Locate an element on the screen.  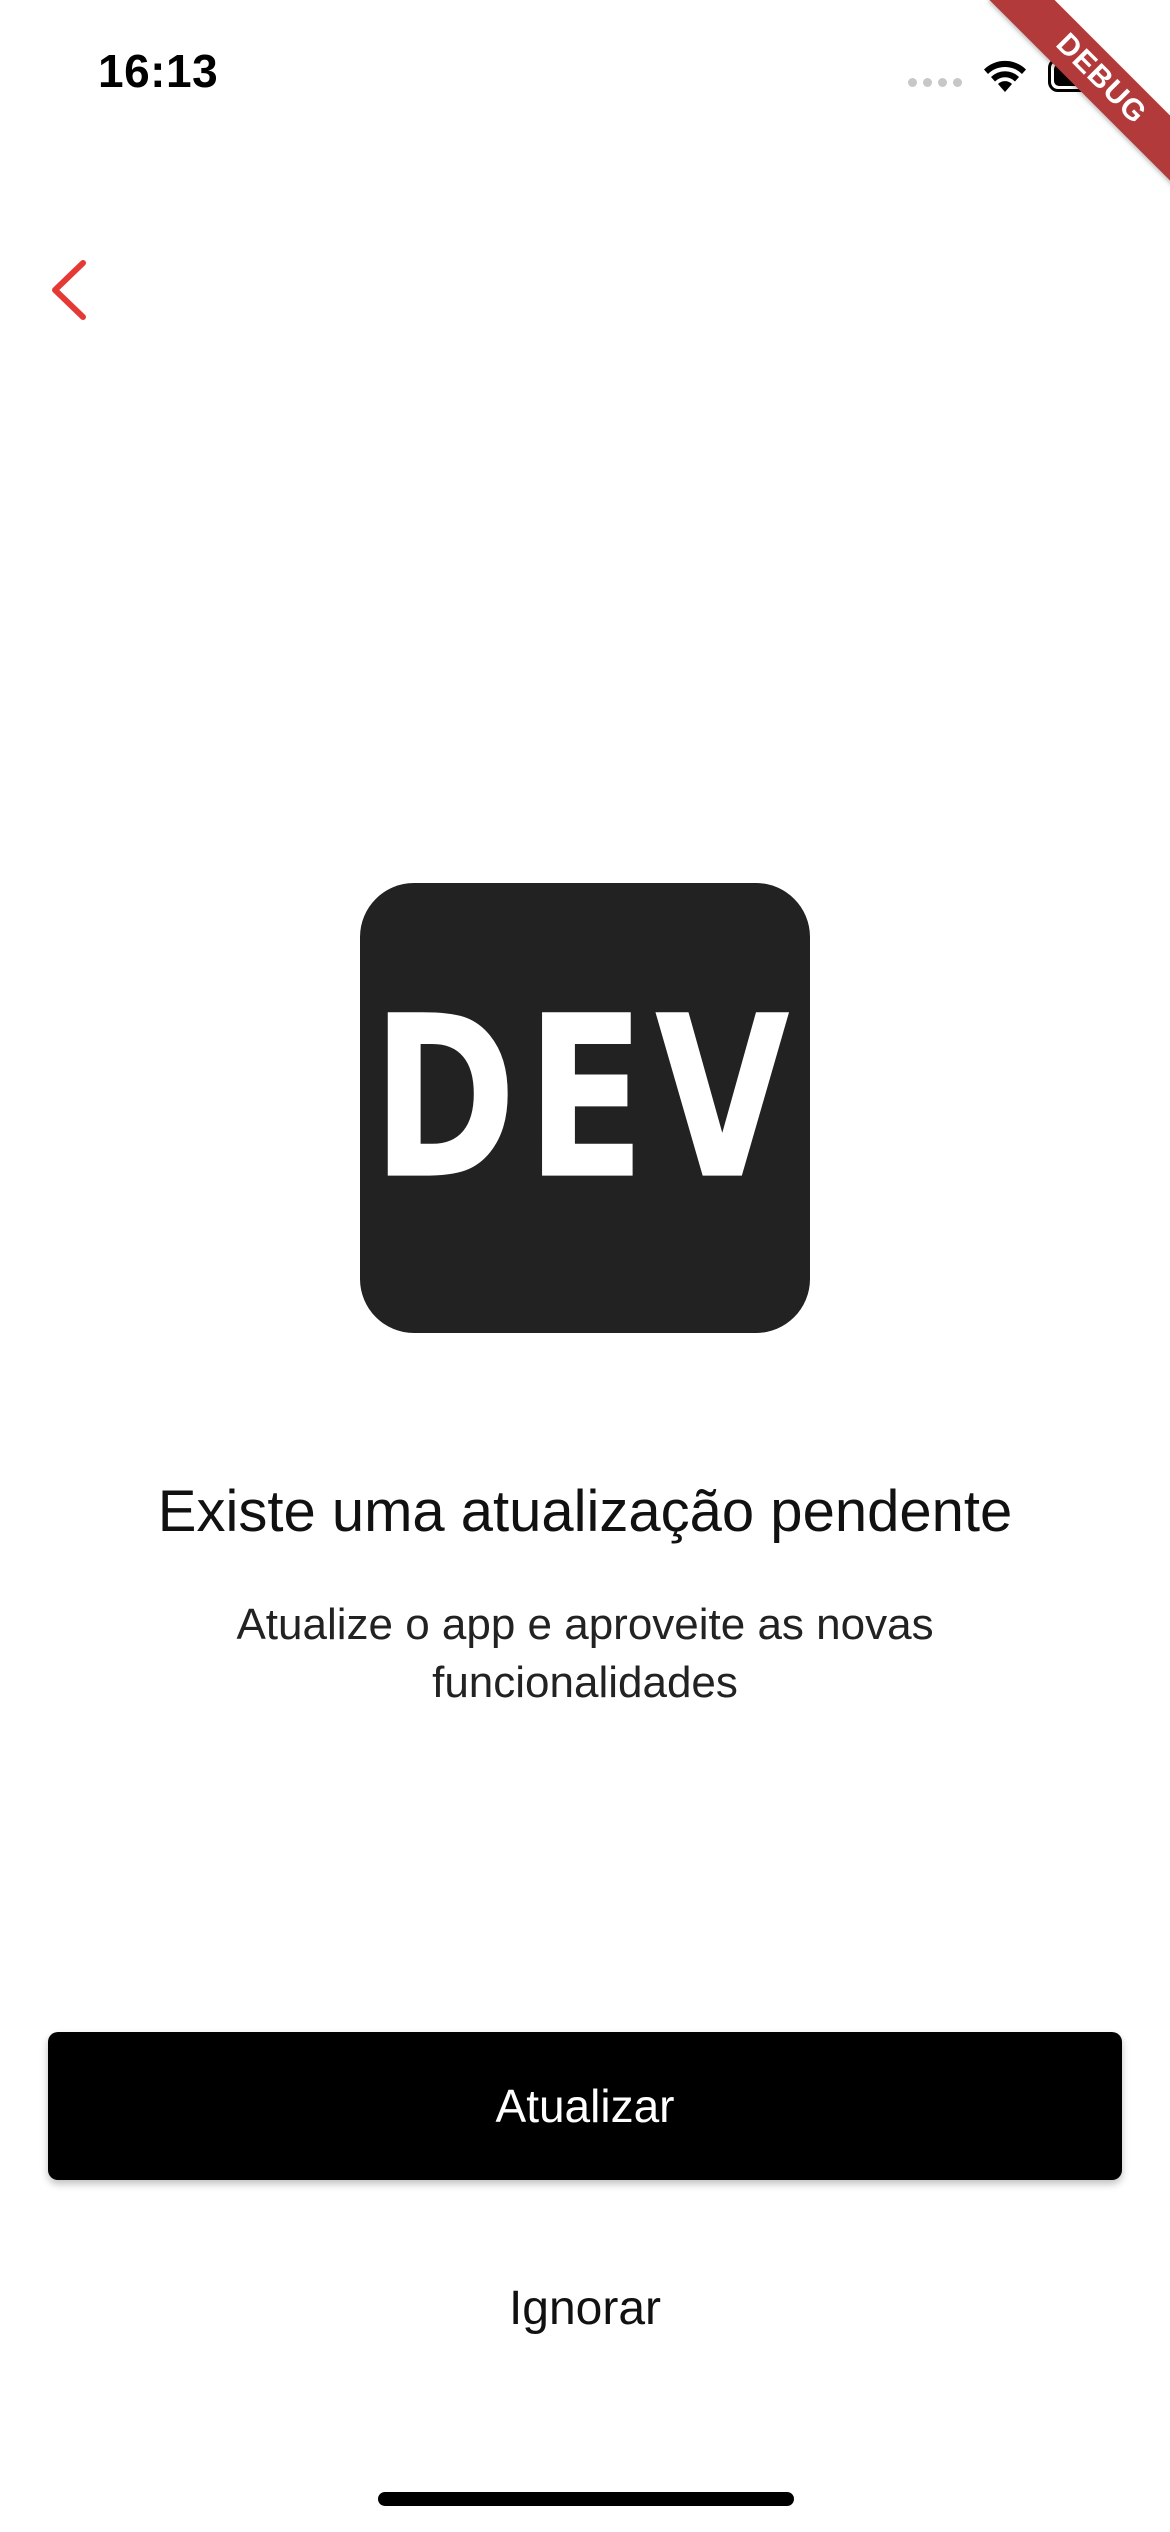
chevron-left-icon is located at coordinates (69, 290).